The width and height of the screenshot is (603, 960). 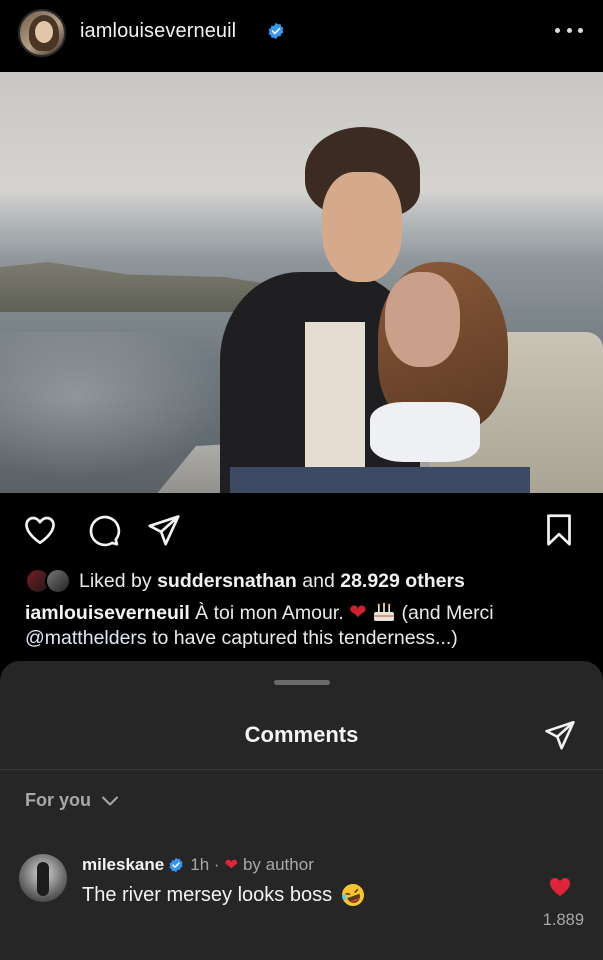 What do you see at coordinates (563, 920) in the screenshot?
I see `comment-like-count: 1.889` at bounding box center [563, 920].